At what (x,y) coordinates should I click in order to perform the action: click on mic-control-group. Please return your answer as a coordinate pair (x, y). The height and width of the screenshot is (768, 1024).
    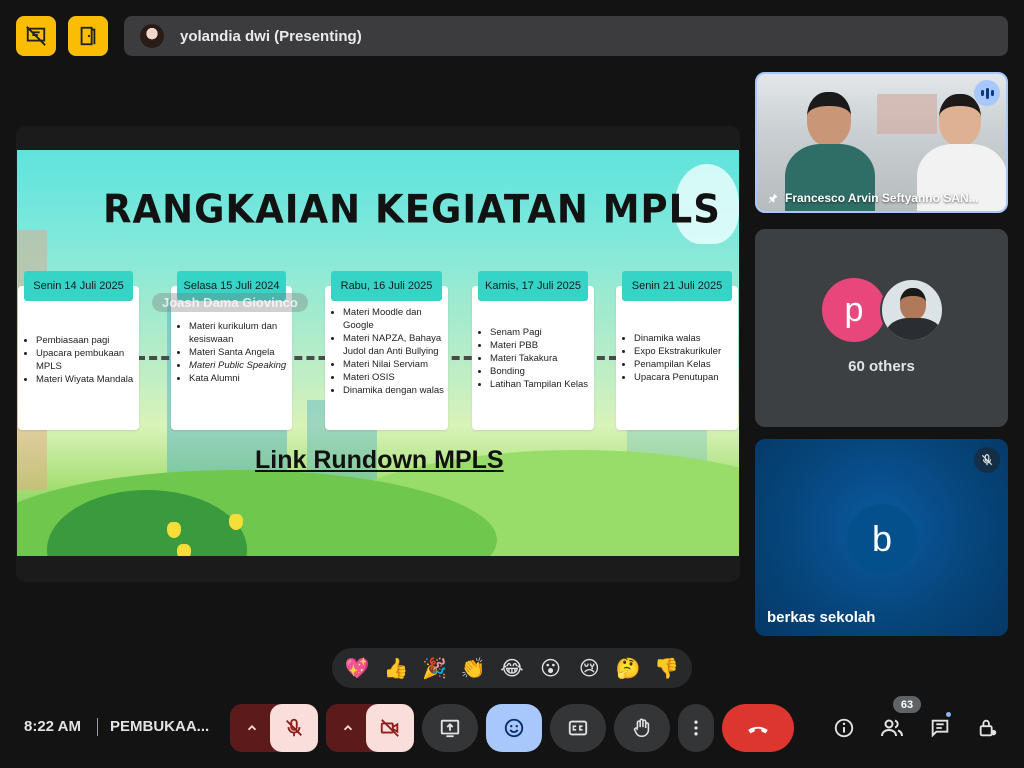
    Looking at the image, I should click on (274, 728).